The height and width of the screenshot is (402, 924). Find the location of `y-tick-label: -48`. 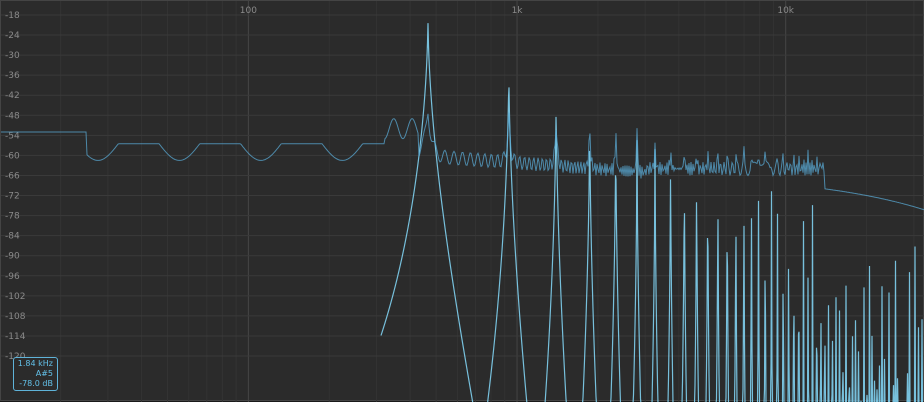

y-tick-label: -48 is located at coordinates (12, 116).